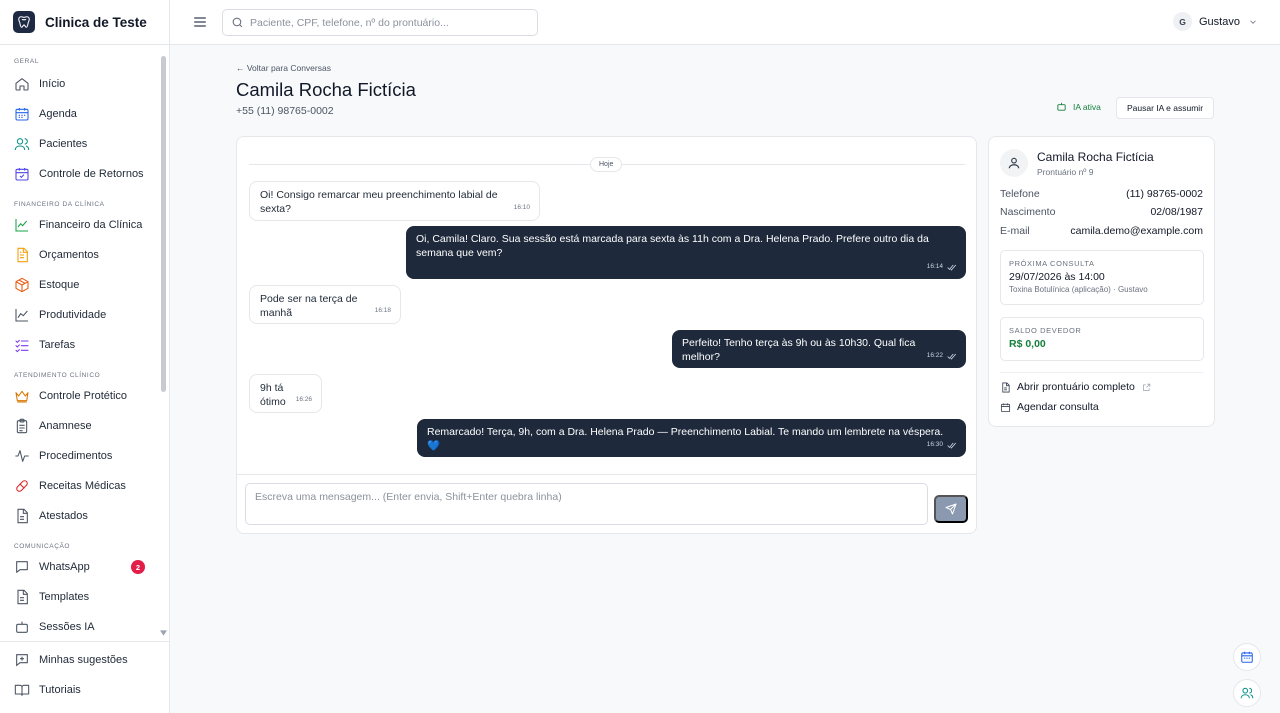 The width and height of the screenshot is (1280, 713). Describe the element at coordinates (200, 22) in the screenshot. I see `hamburger-menu-icon` at that location.